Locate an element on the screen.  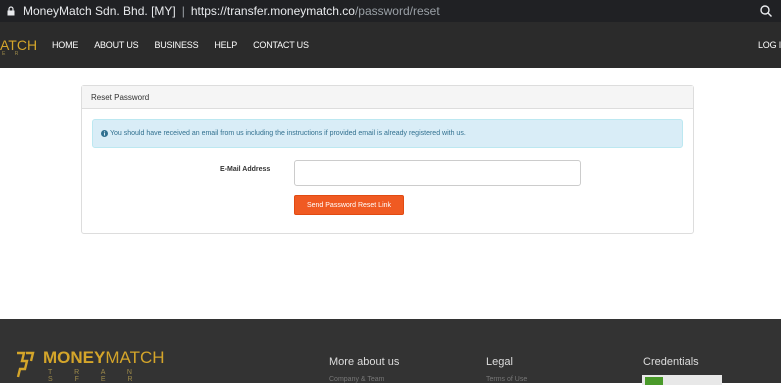
nav-link-login: LOG I is located at coordinates (769, 45).